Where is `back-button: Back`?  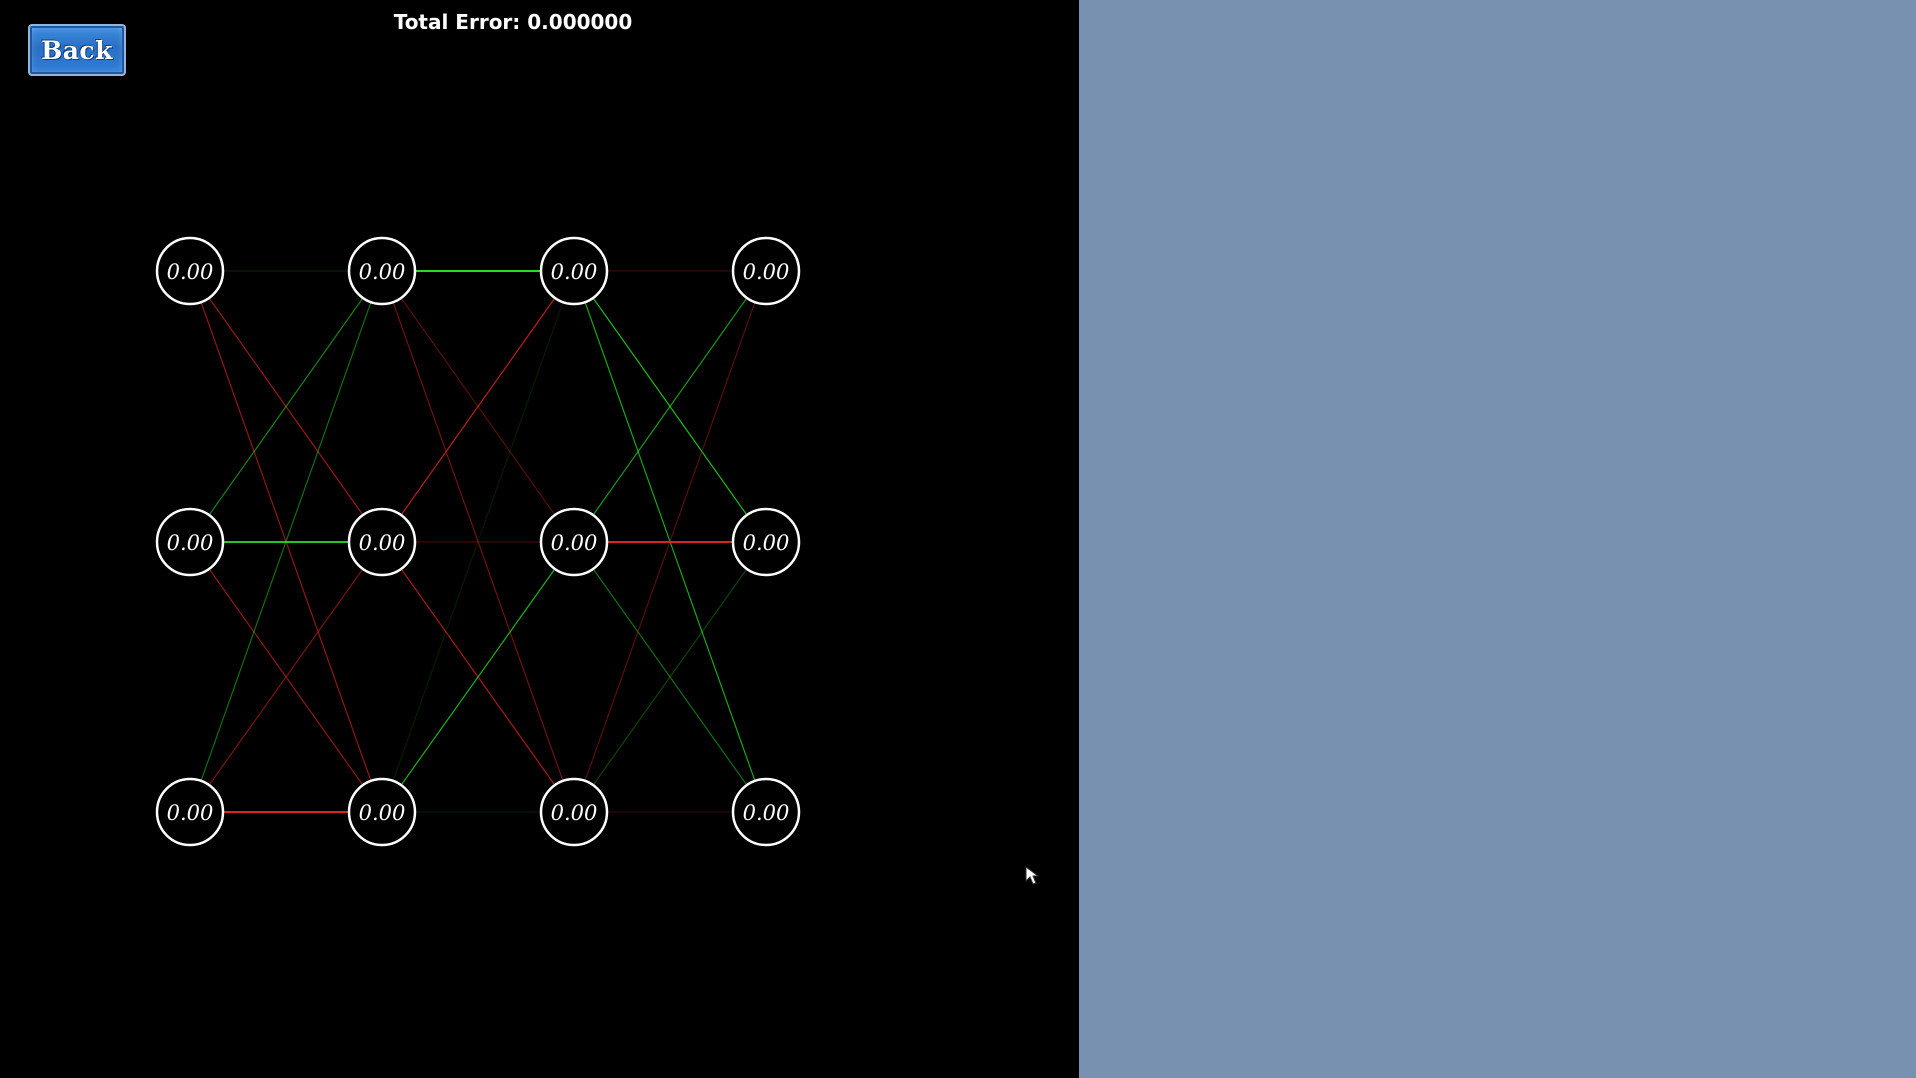
back-button: Back is located at coordinates (77, 50).